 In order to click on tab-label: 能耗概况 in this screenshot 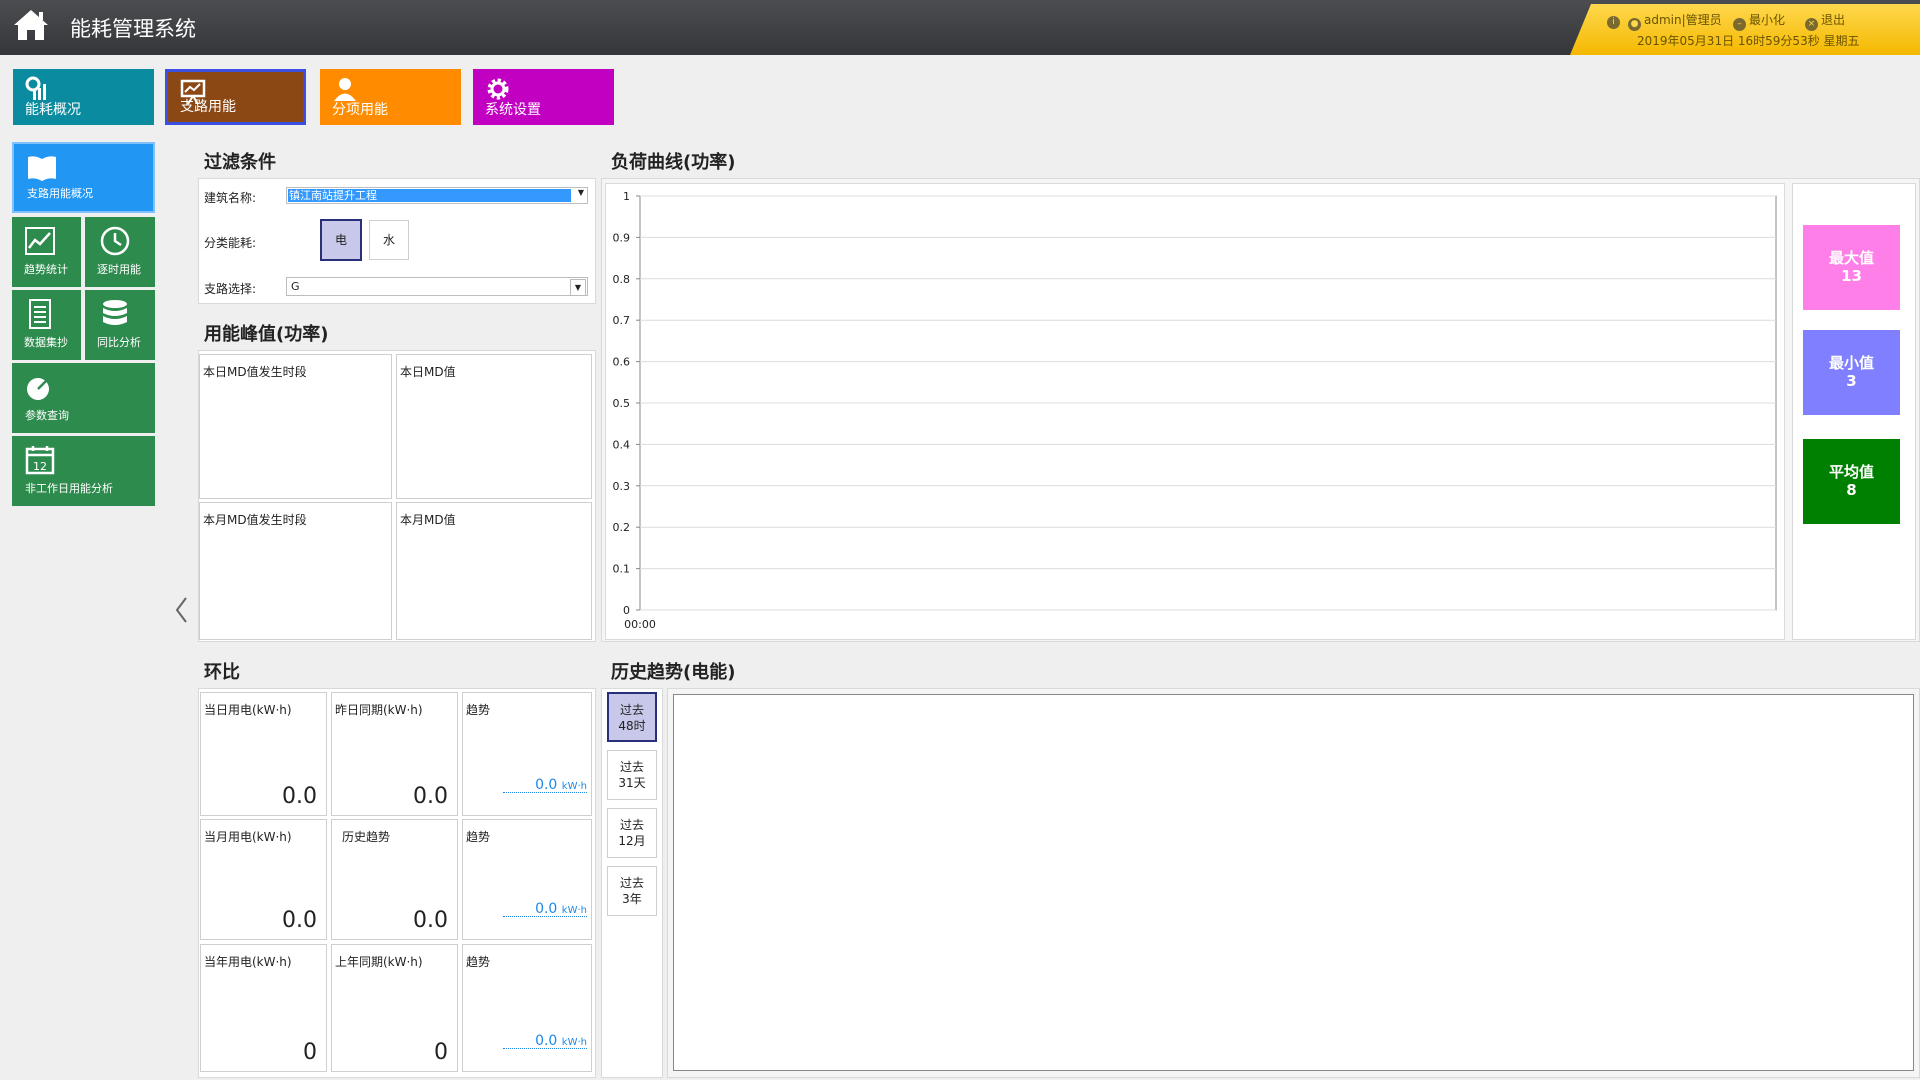, I will do `click(53, 110)`.